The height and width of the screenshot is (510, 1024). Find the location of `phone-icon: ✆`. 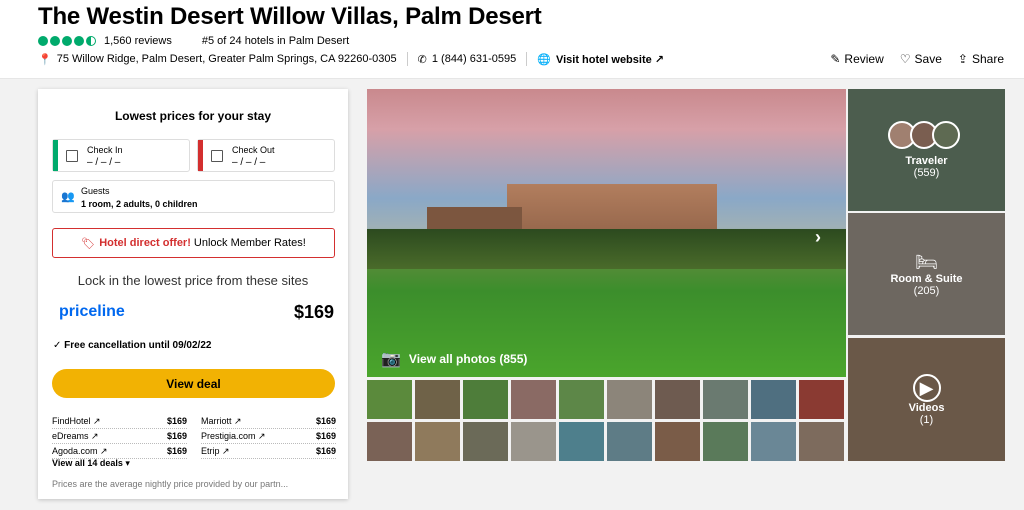

phone-icon: ✆ is located at coordinates (422, 59).